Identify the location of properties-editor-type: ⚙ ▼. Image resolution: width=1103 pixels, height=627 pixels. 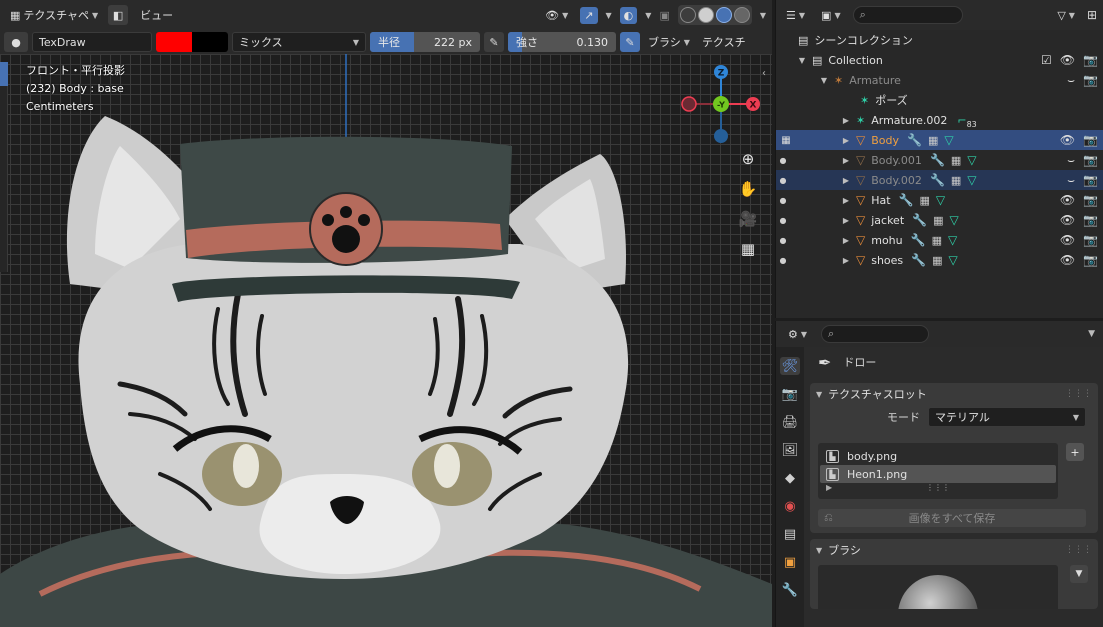
(797, 334).